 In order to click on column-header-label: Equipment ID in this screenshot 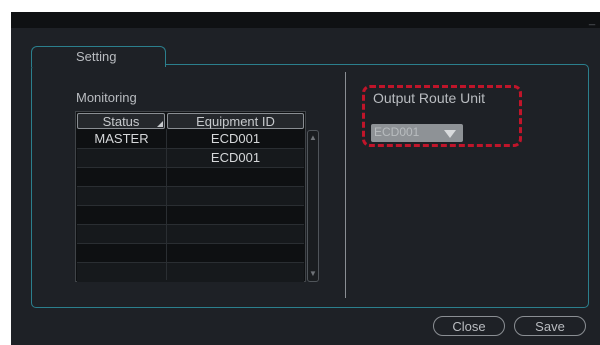, I will do `click(235, 121)`.